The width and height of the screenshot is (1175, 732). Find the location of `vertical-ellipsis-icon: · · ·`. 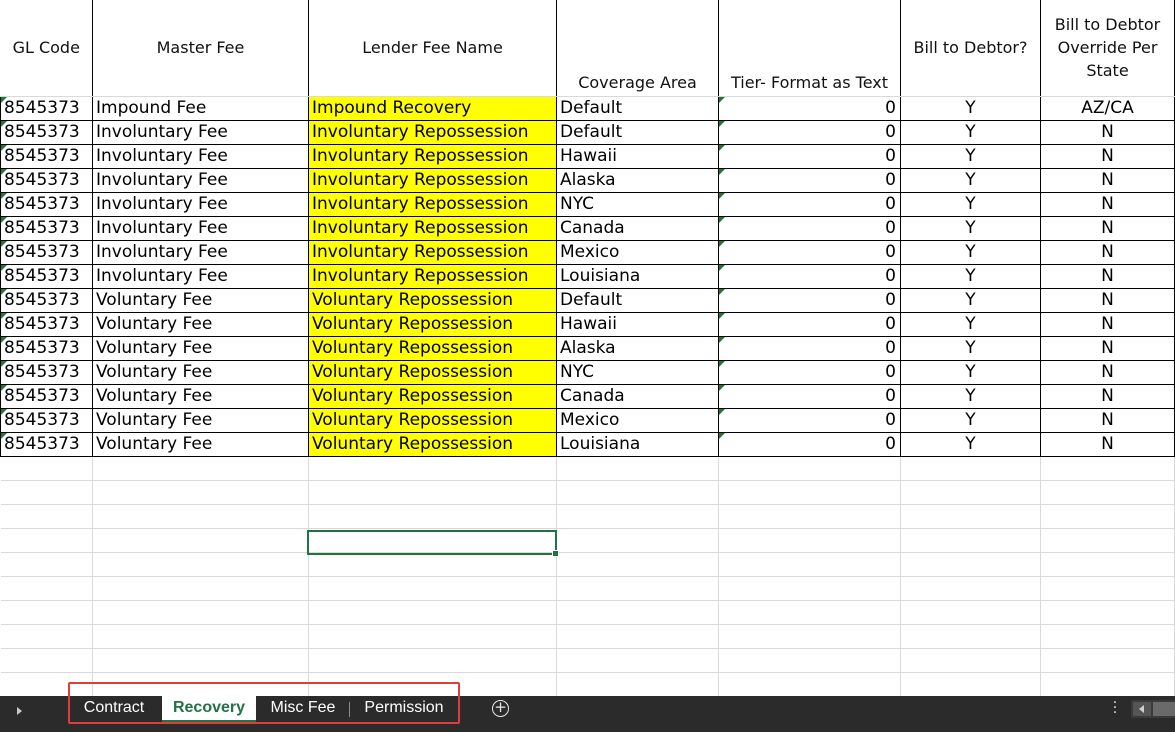

vertical-ellipsis-icon: · · · is located at coordinates (1115, 708).